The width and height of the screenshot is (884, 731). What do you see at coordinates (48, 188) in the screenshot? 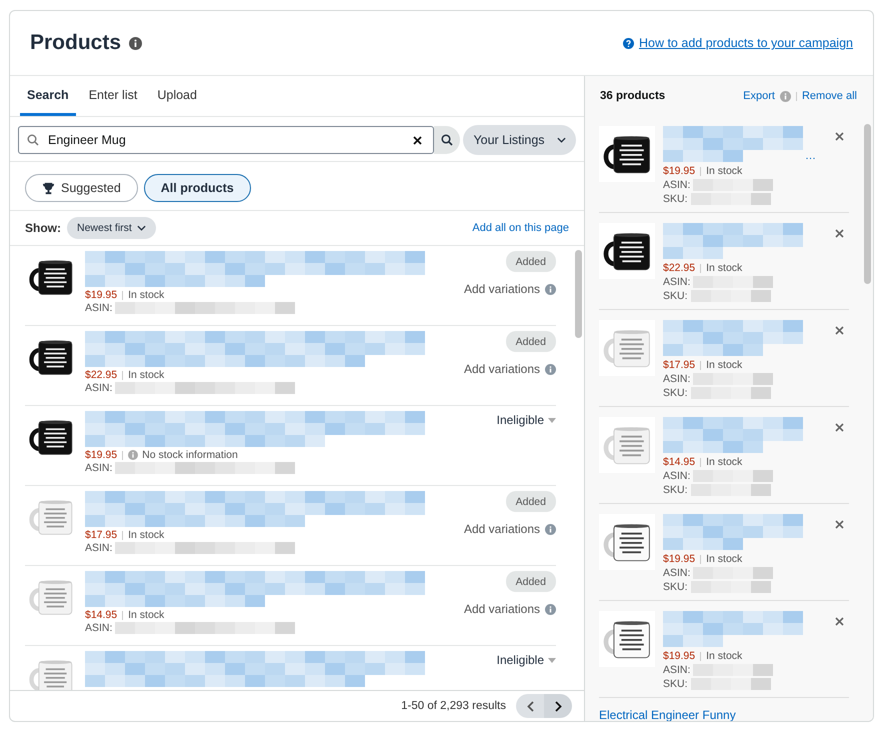
I see `trophy-icon` at bounding box center [48, 188].